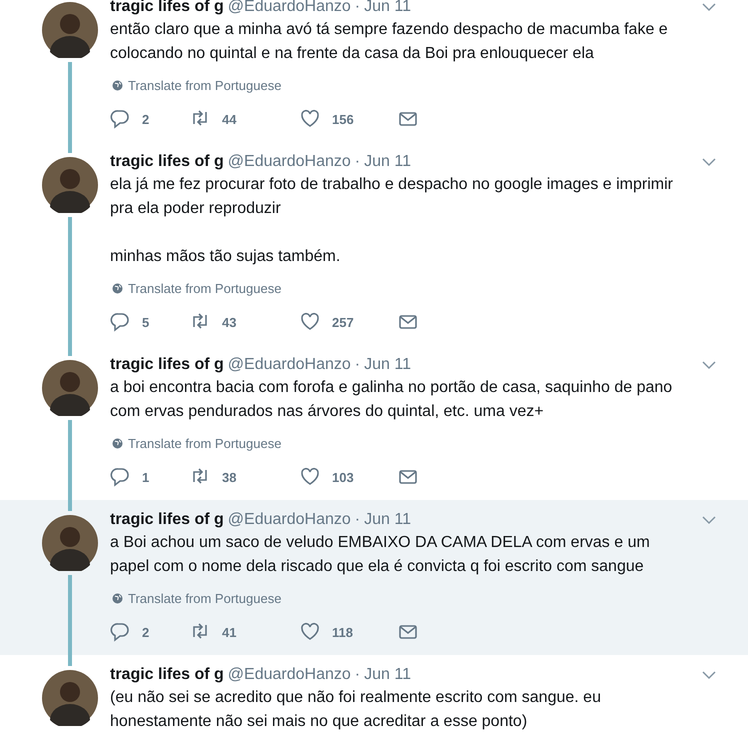 This screenshot has height=733, width=748. Describe the element at coordinates (389, 42) in the screenshot. I see `tweet-text: então claro que a minha avó tá sempre fazendo despacho de macumba fake e colocando no quintal e na frente da casa da Boi pra enlouquecer ela` at that location.